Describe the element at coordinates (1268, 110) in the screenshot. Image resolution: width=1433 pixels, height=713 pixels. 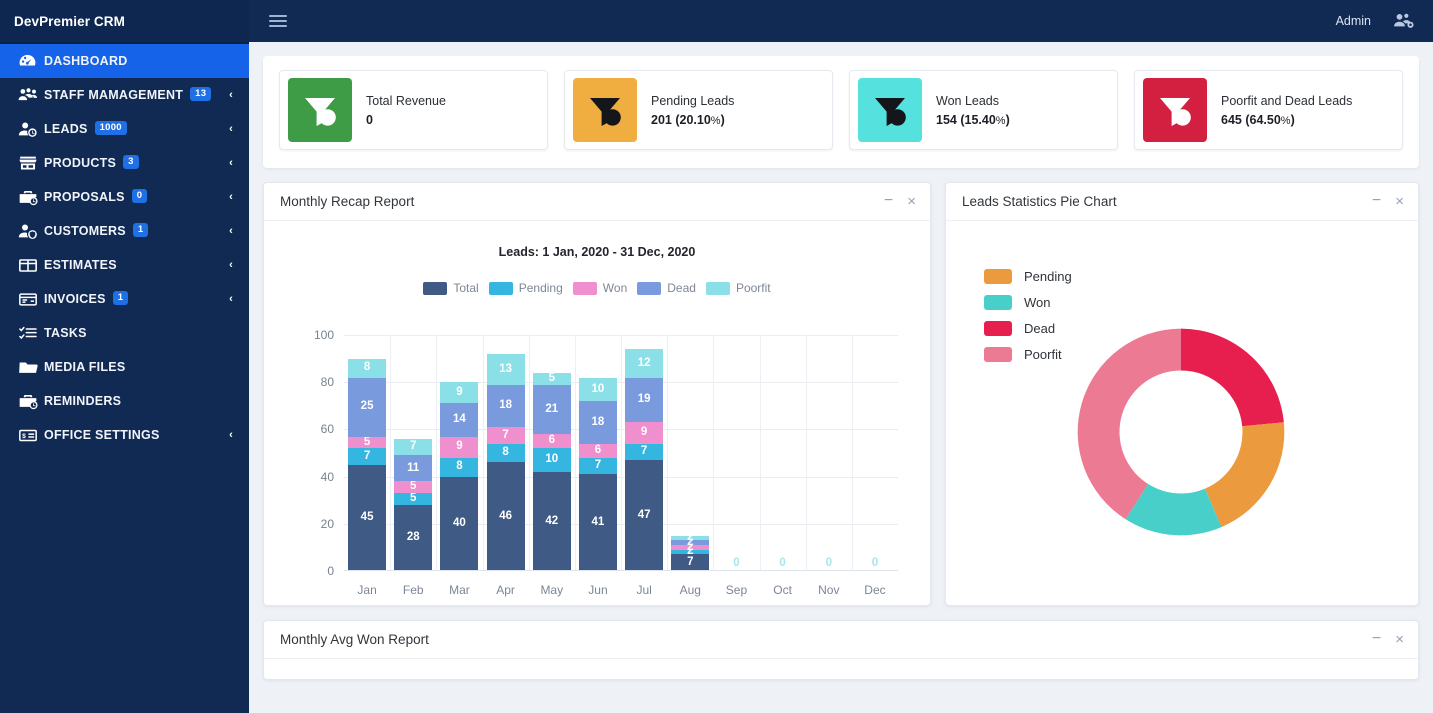
I see `stat-card-poorfit-and-dead-leads: Poorfit and Dead Leads 645 (64.50%)` at that location.